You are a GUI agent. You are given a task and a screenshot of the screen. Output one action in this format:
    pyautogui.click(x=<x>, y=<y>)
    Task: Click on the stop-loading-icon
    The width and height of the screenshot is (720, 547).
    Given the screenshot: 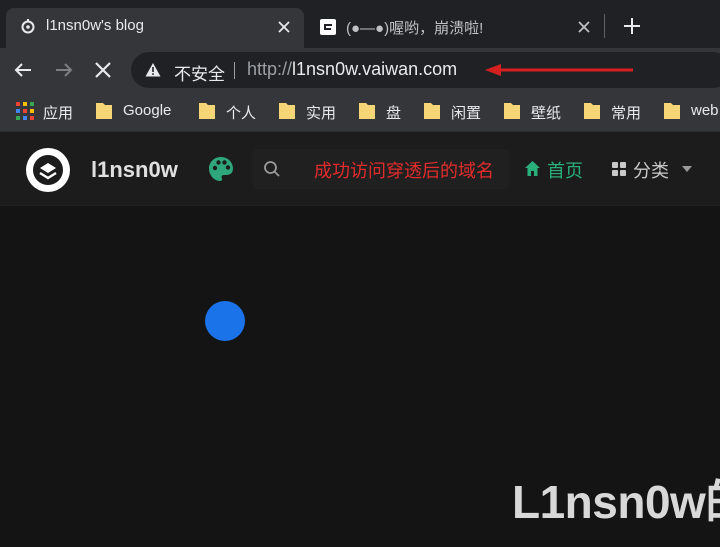 What is the action you would take?
    pyautogui.click(x=103, y=70)
    